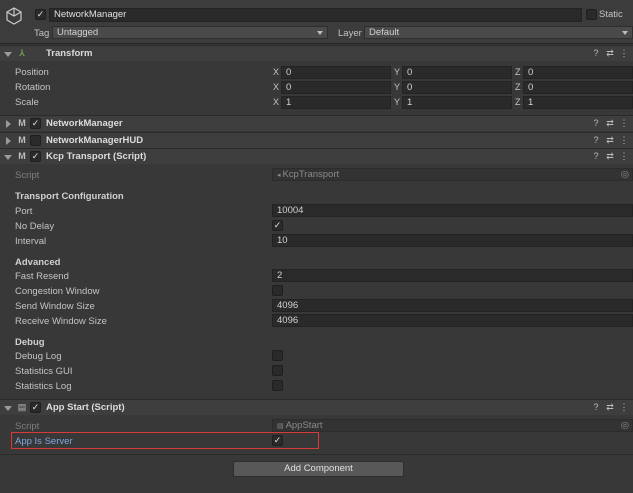 The height and width of the screenshot is (493, 633). What do you see at coordinates (32, 72) in the screenshot?
I see `position-label: Position` at bounding box center [32, 72].